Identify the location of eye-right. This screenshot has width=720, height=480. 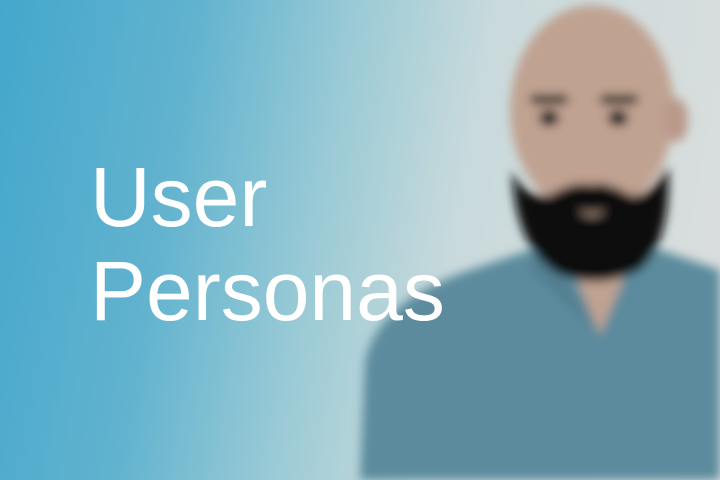
(618, 118).